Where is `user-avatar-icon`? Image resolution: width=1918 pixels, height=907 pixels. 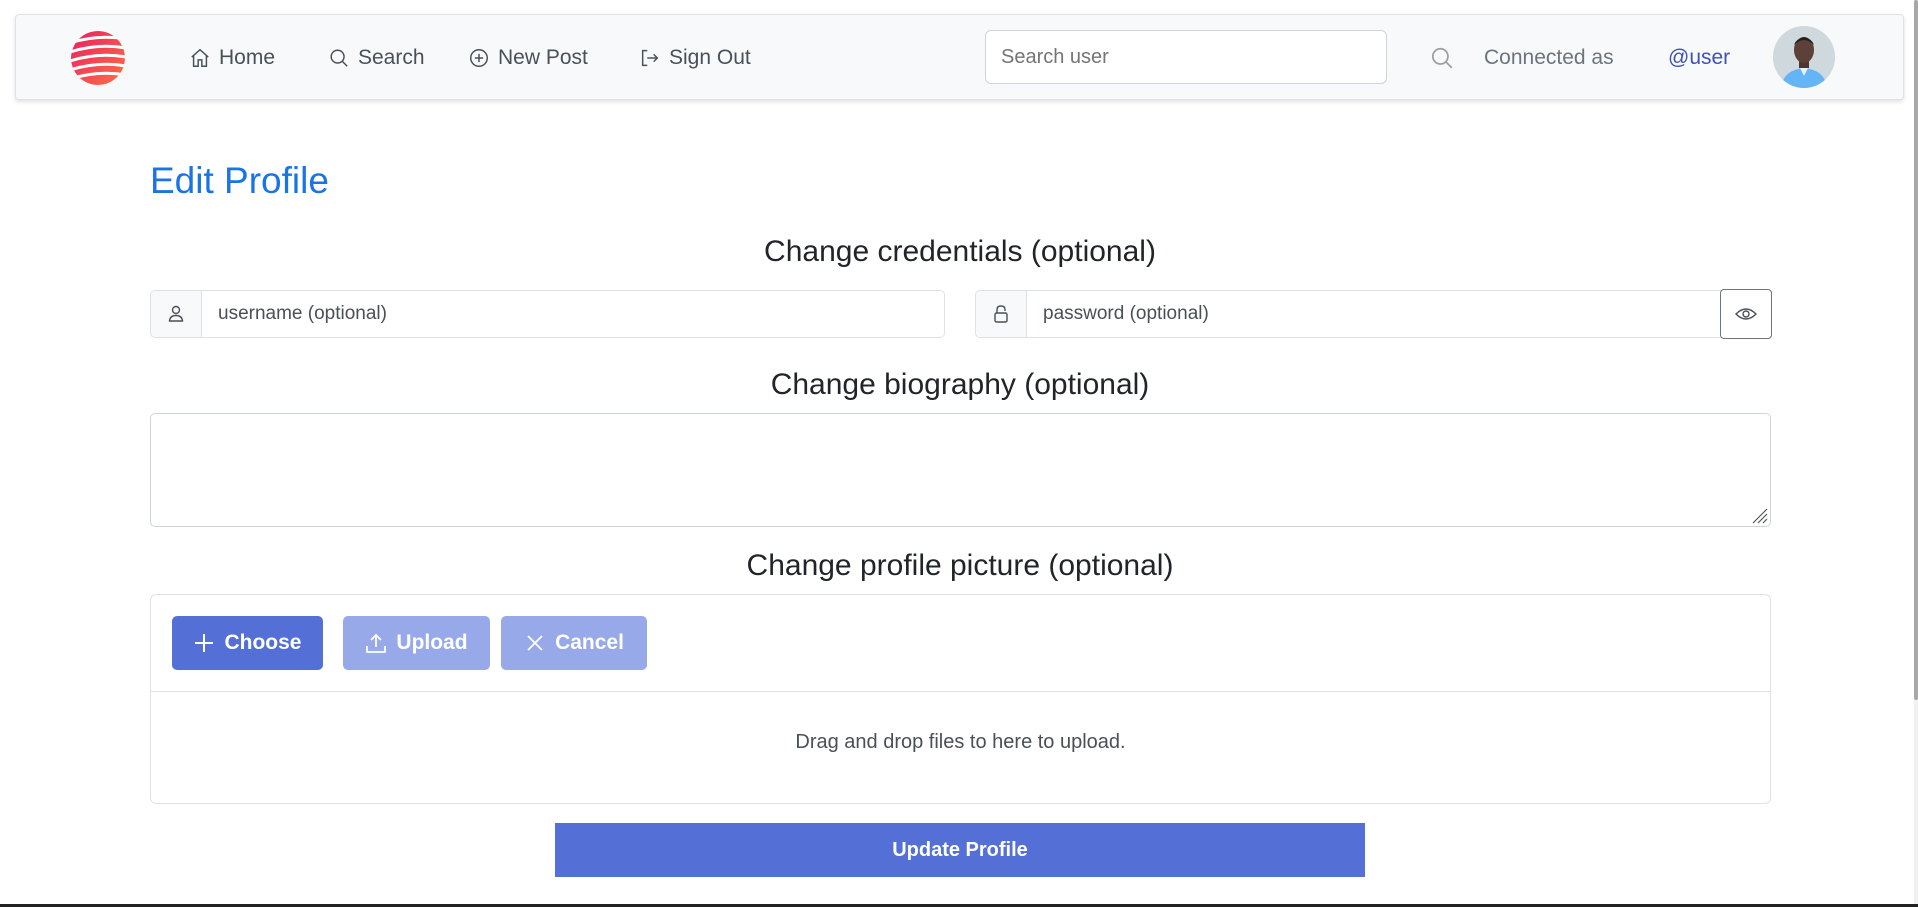 user-avatar-icon is located at coordinates (1804, 57).